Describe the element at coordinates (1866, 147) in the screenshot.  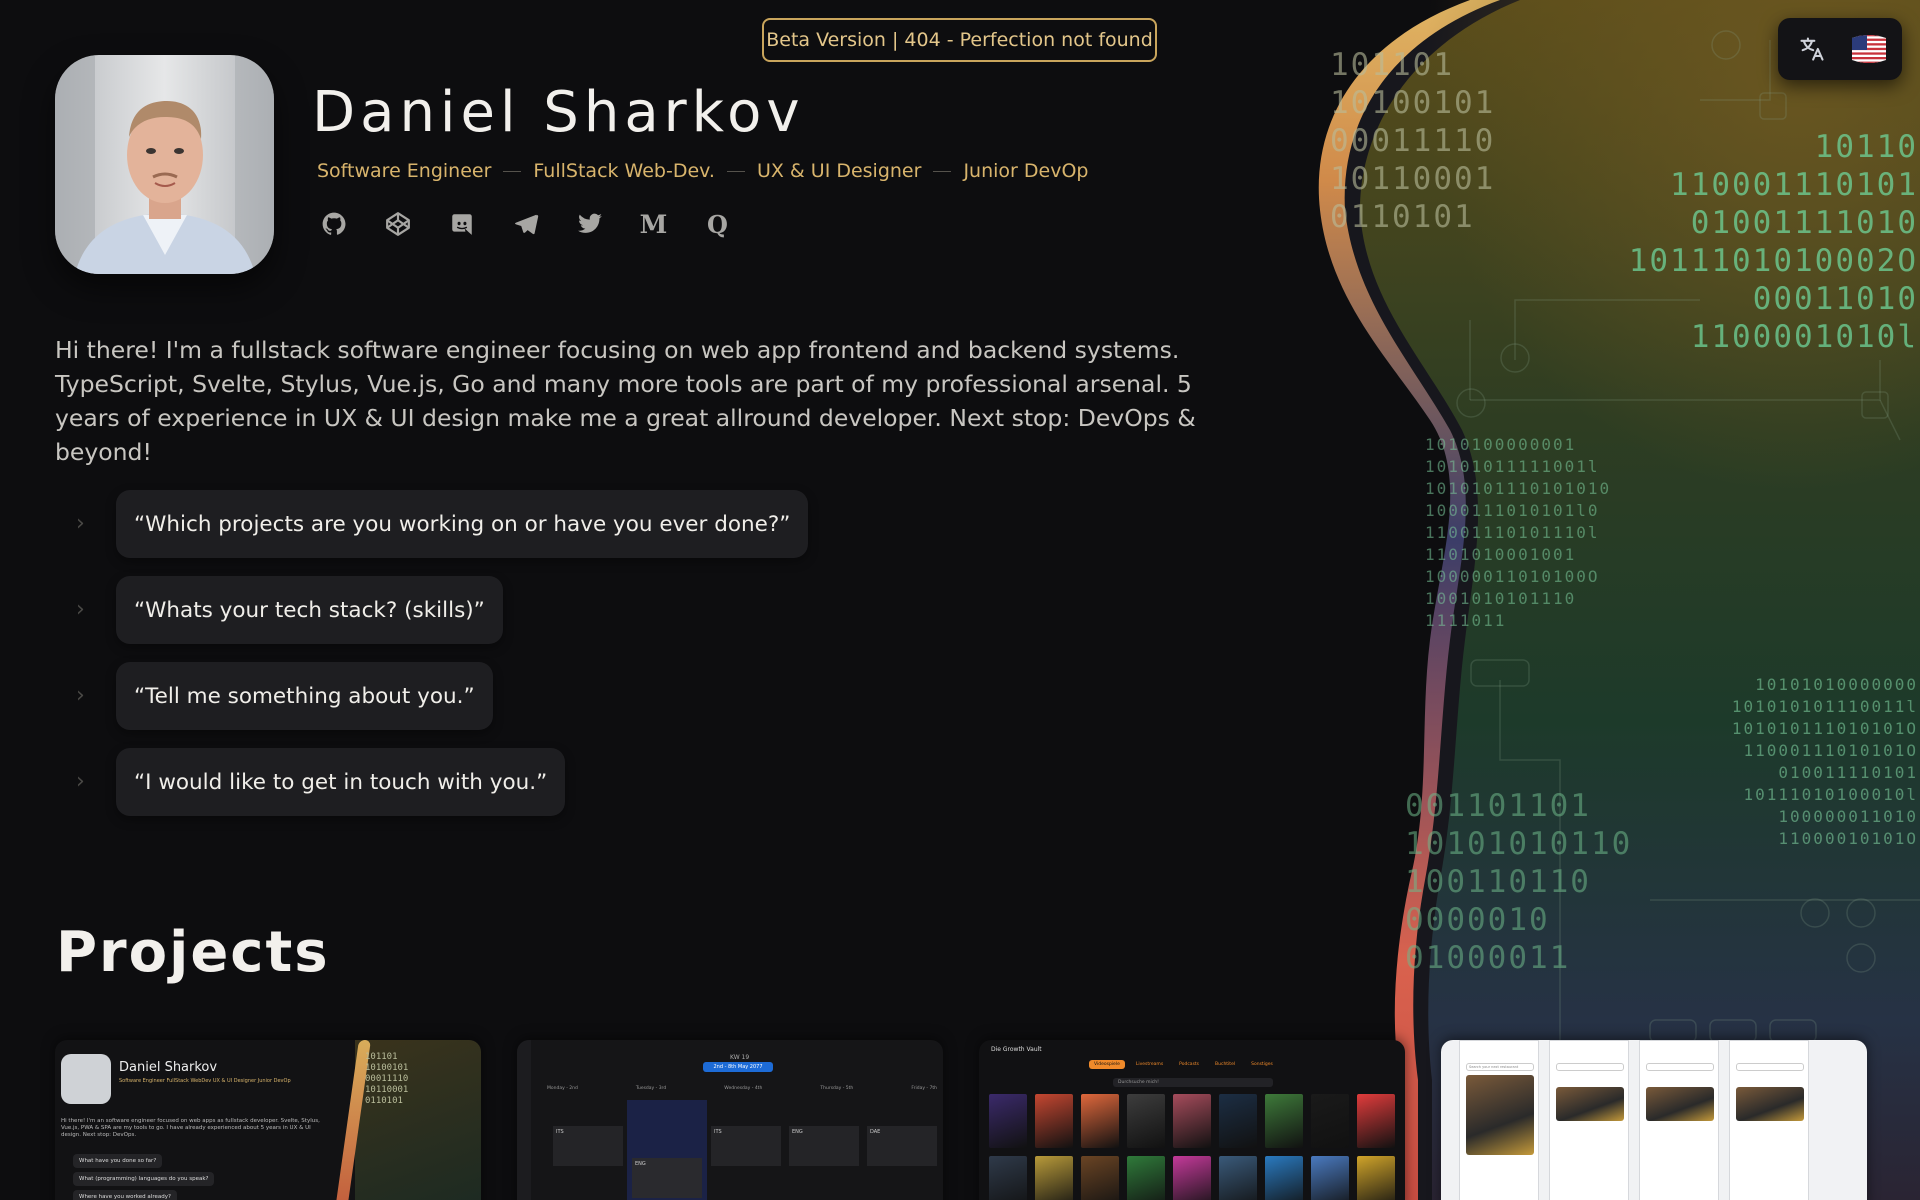
I see `binary-line: 10110` at that location.